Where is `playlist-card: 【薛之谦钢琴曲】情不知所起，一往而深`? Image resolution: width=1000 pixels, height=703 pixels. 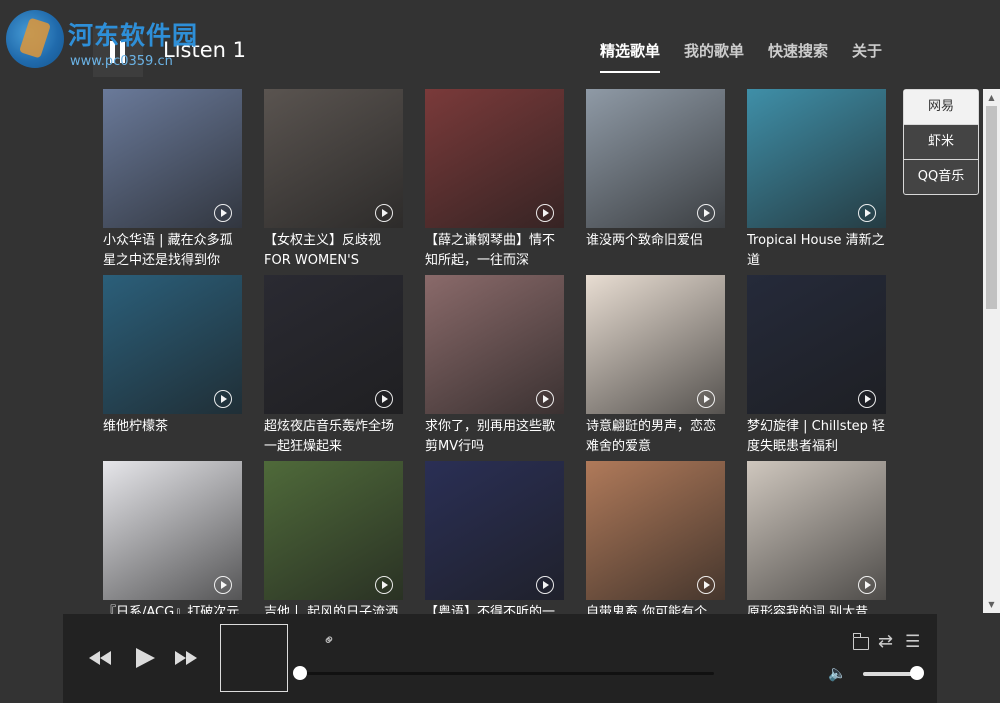
playlist-card: 【薛之谦钢琴曲】情不知所起，一往而深 is located at coordinates (494, 179).